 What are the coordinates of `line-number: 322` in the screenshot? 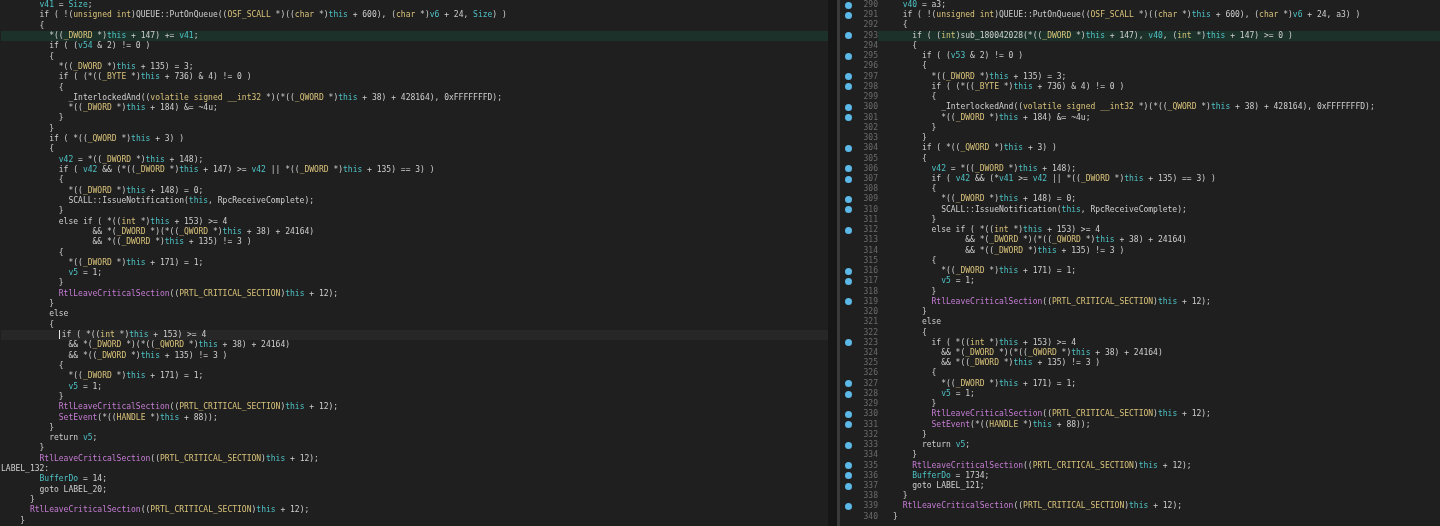 It's located at (870, 332).